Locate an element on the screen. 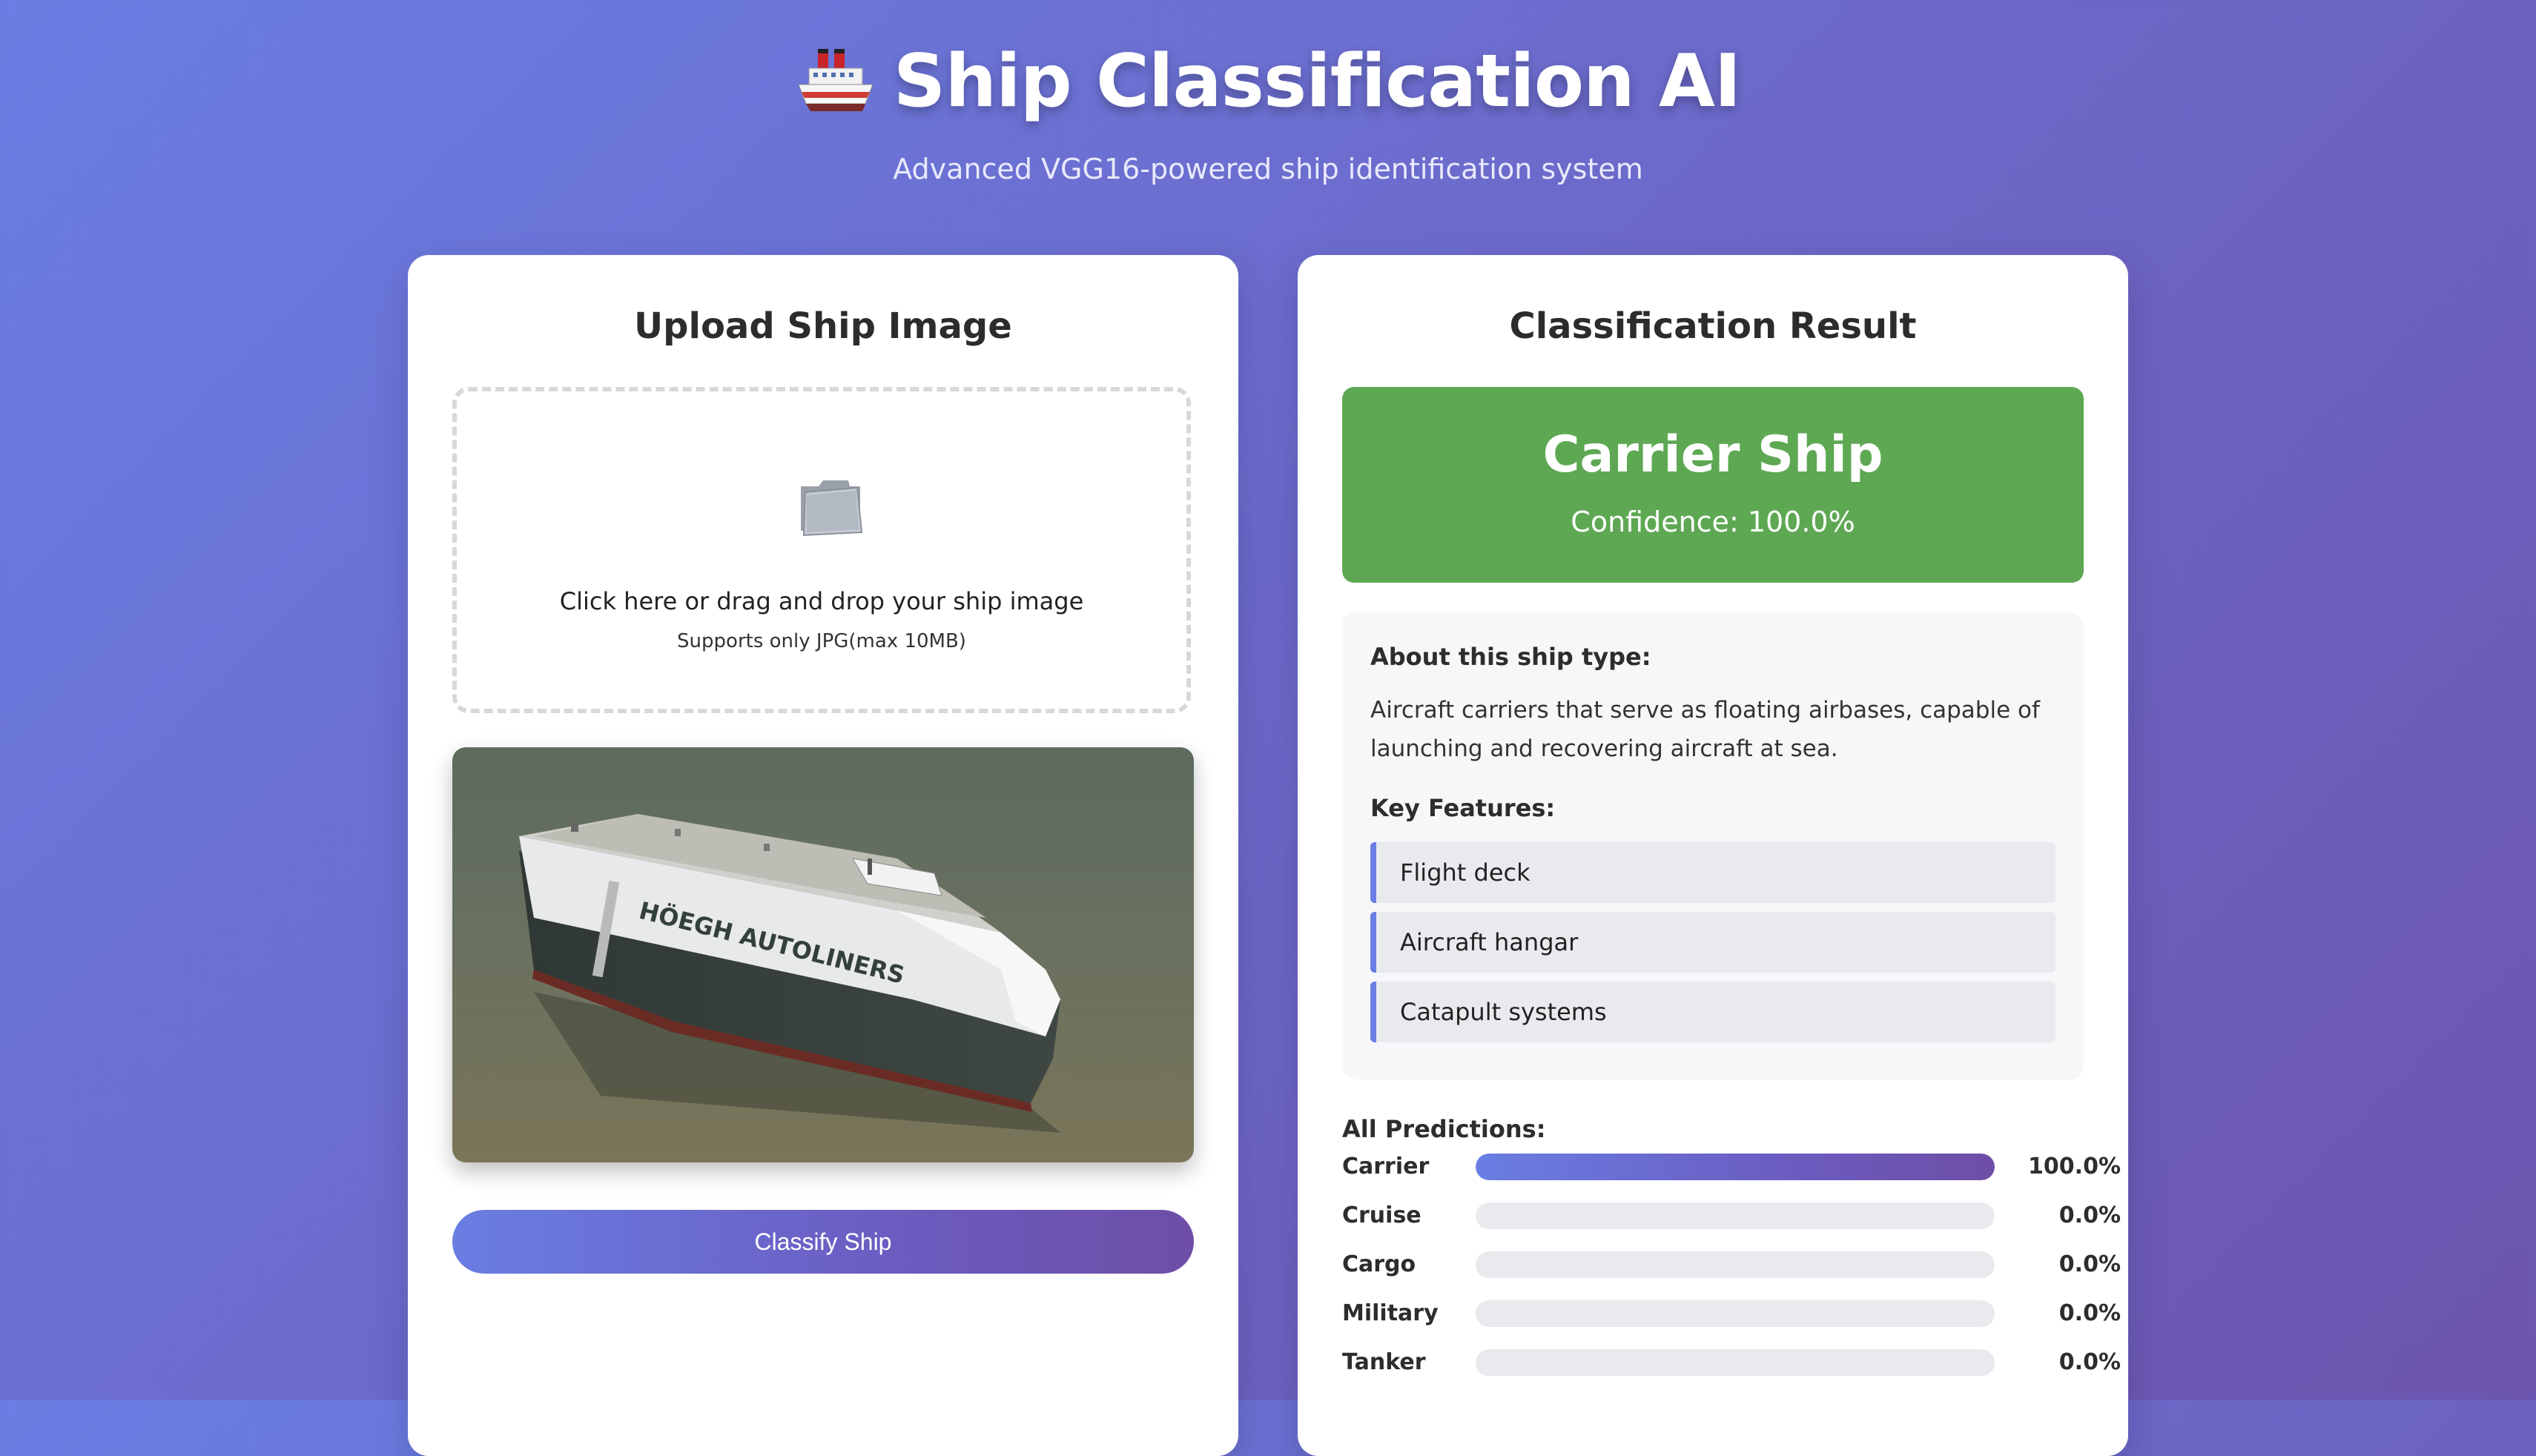 The width and height of the screenshot is (2536, 1456). features-title: Key Features: is located at coordinates (1463, 808).